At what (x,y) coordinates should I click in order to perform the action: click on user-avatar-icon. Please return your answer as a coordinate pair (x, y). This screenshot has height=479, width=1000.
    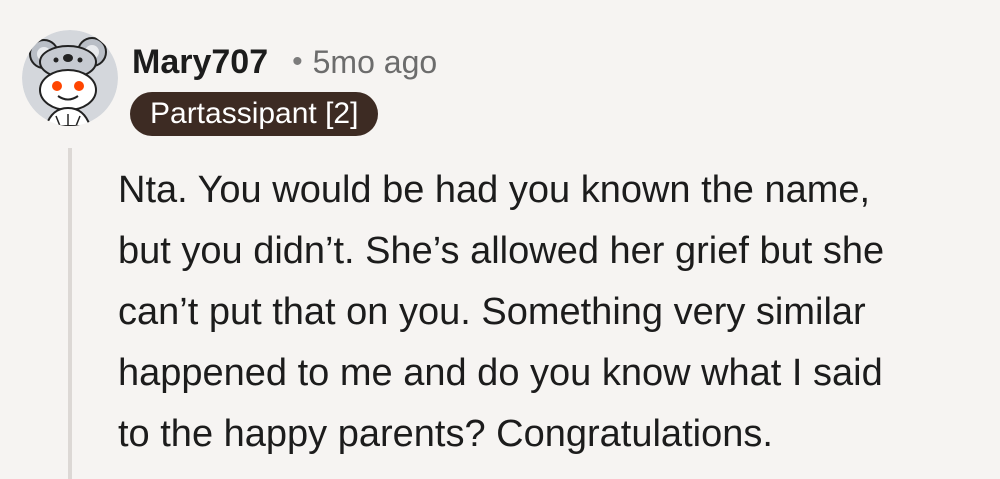
    Looking at the image, I should click on (70, 78).